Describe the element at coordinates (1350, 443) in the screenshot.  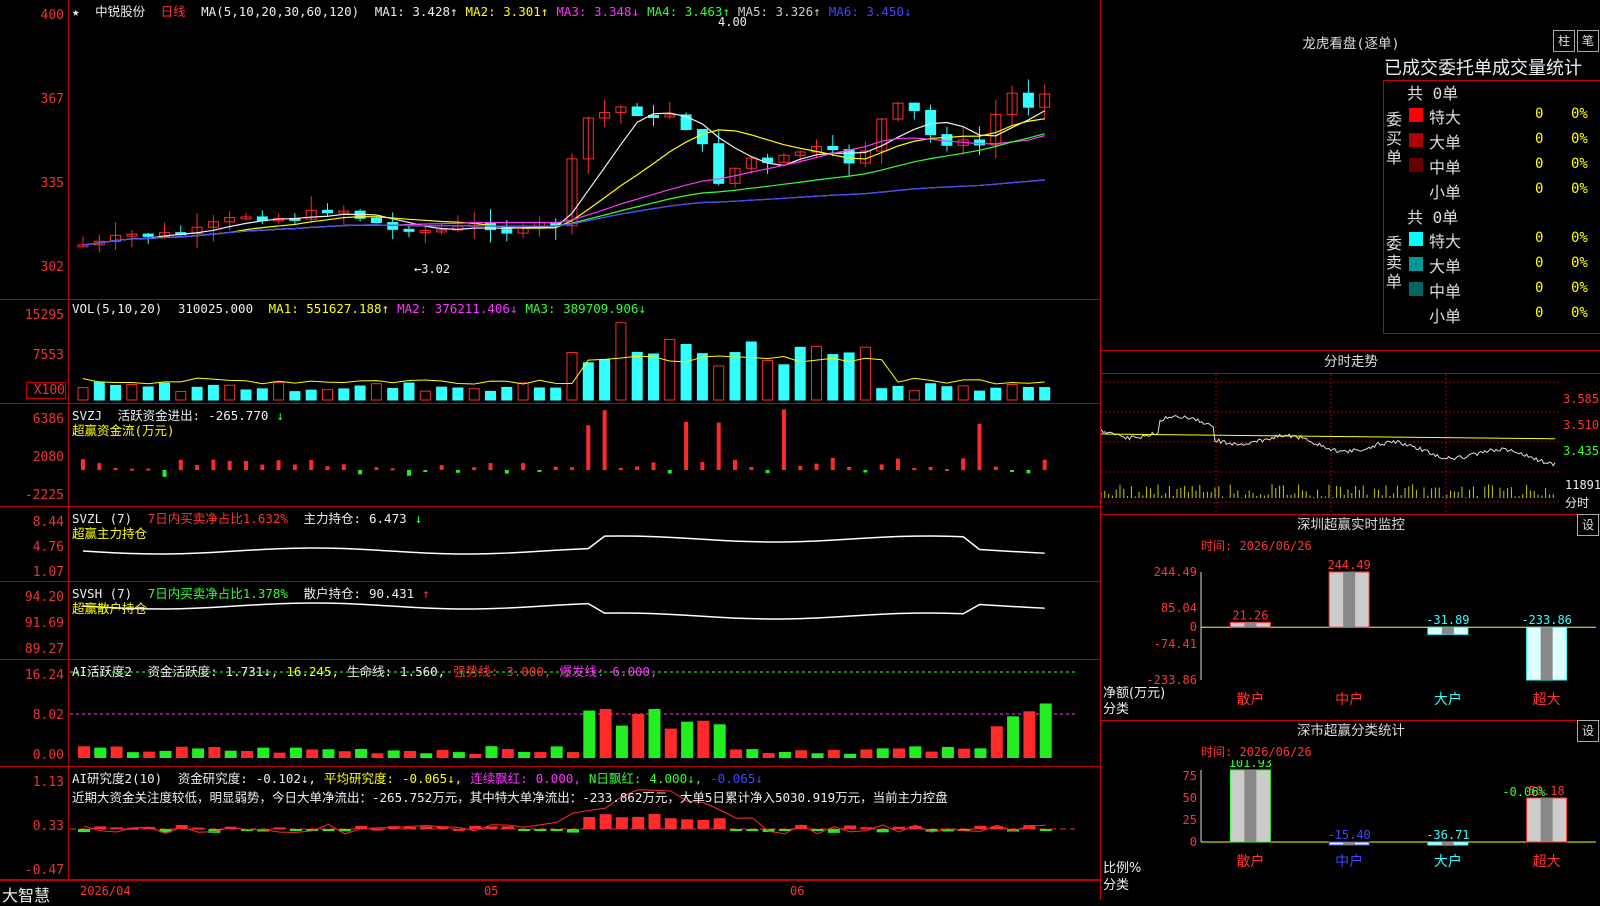
I see `intraday-chart` at that location.